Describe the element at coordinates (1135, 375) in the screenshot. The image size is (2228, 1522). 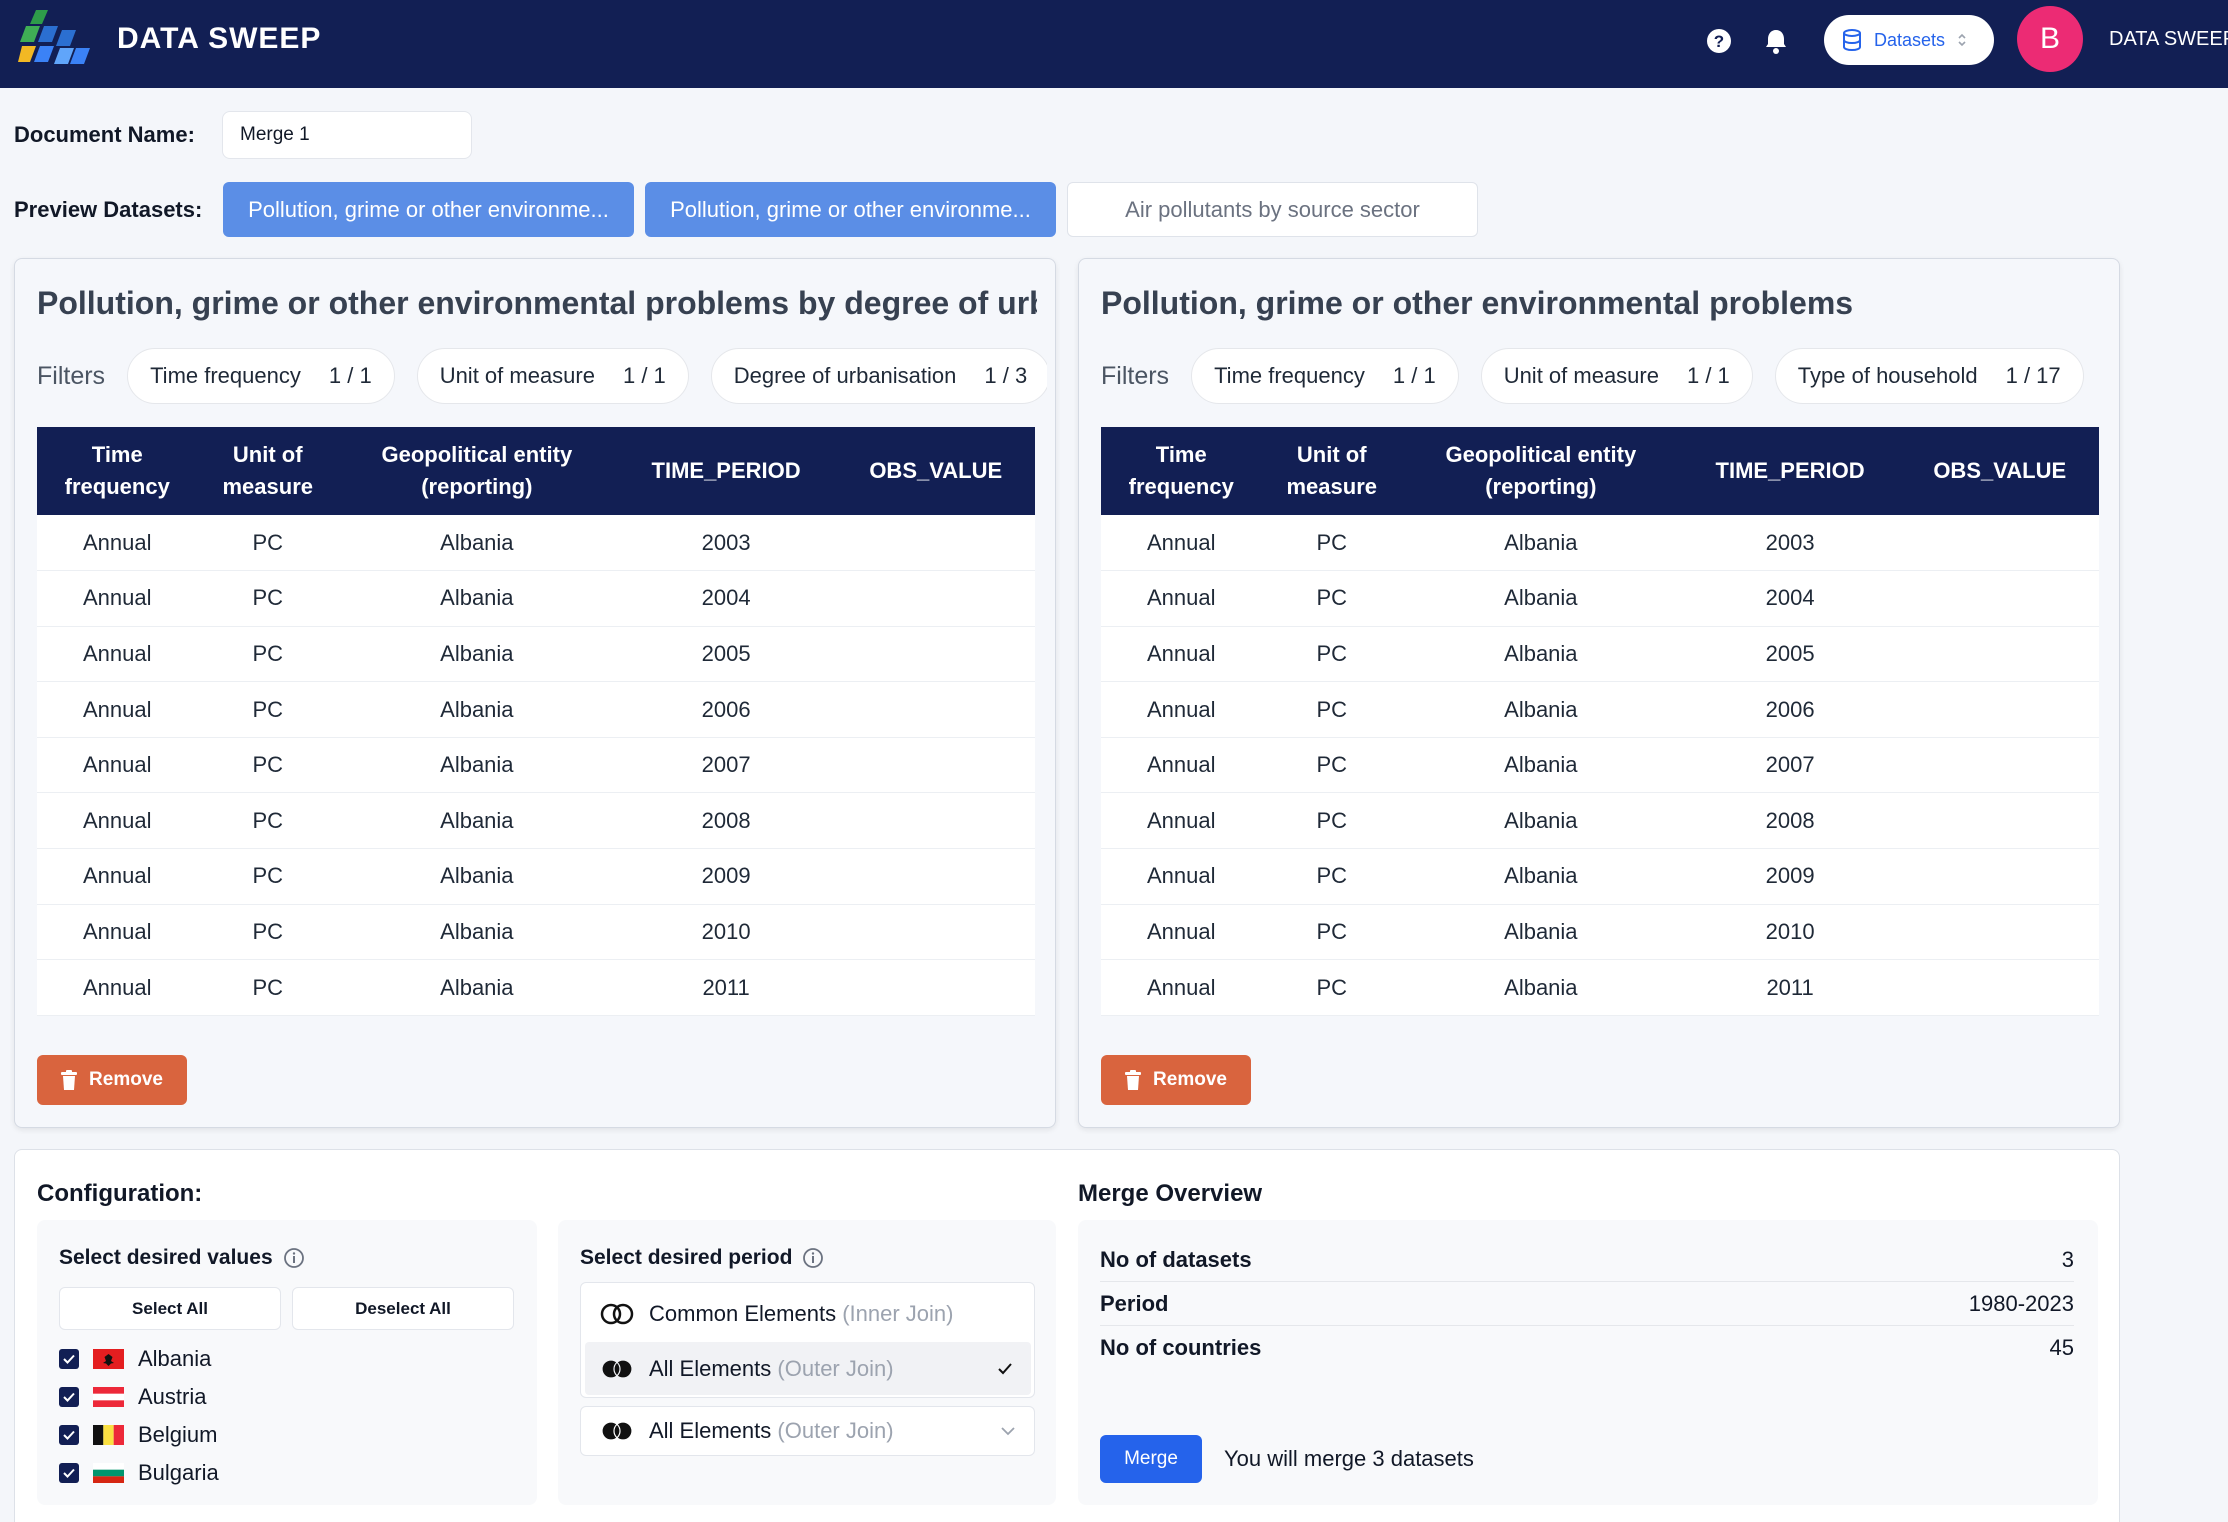
I see `filters-label: Filters` at that location.